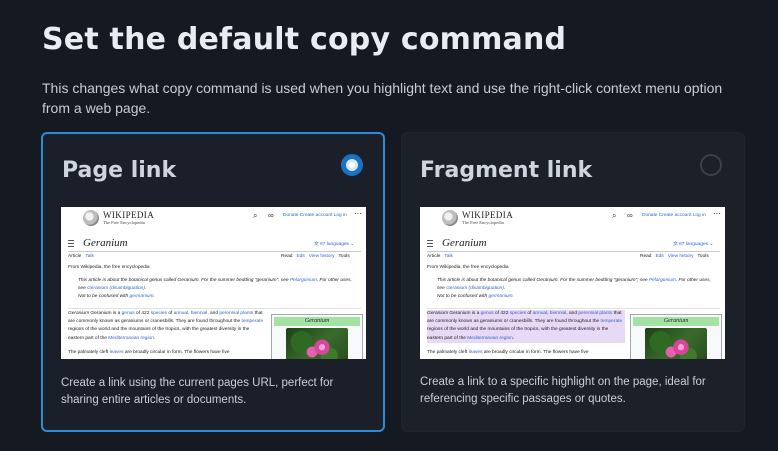 The image size is (778, 451). Describe the element at coordinates (506, 170) in the screenshot. I see `option-title: Fragment link` at that location.